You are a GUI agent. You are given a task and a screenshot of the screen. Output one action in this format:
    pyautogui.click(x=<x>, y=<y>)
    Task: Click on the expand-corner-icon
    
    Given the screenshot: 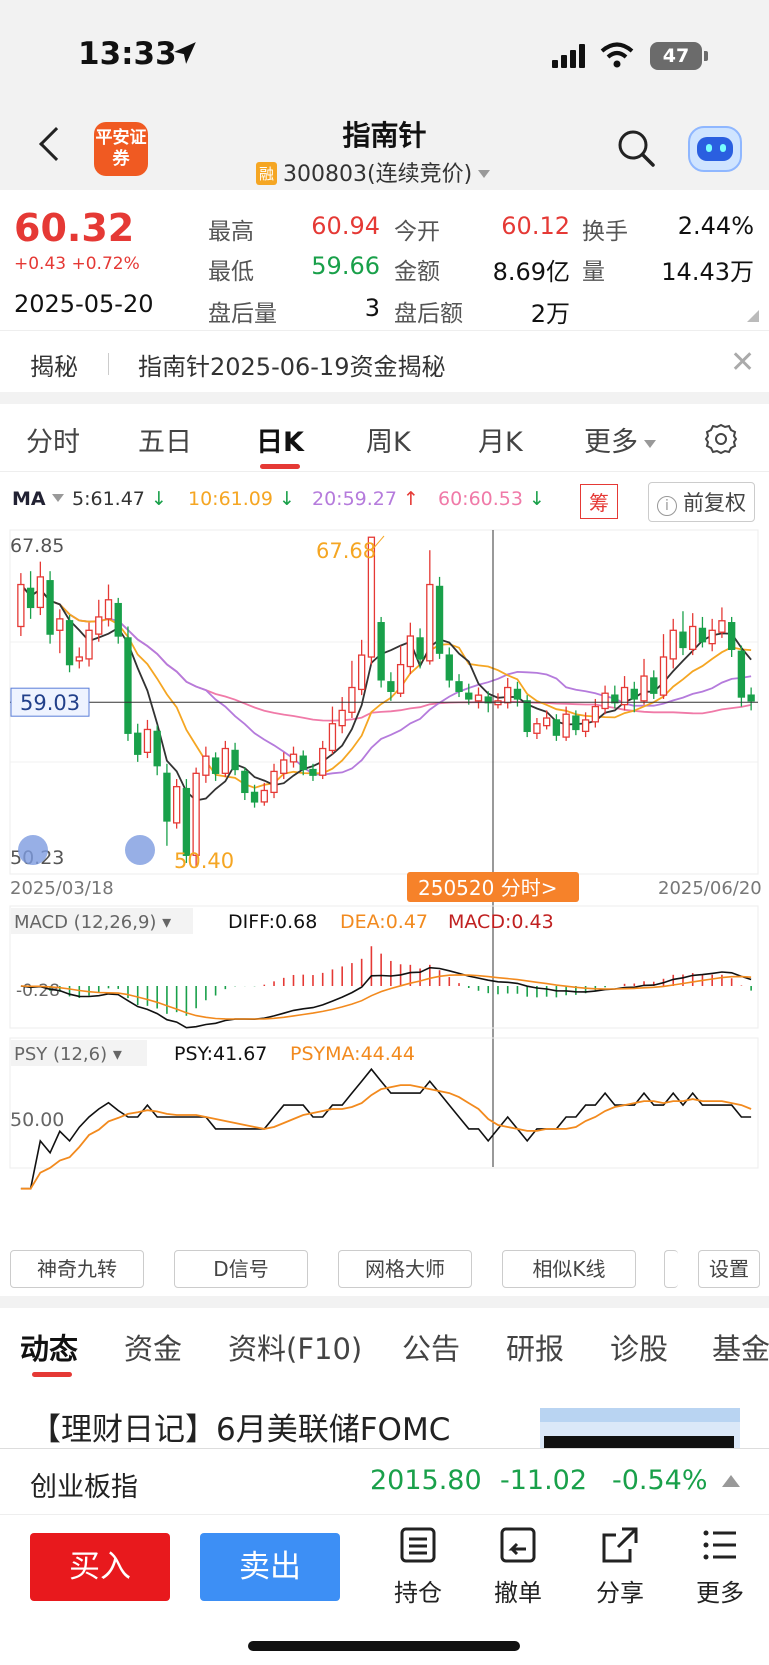 What is the action you would take?
    pyautogui.click(x=753, y=316)
    